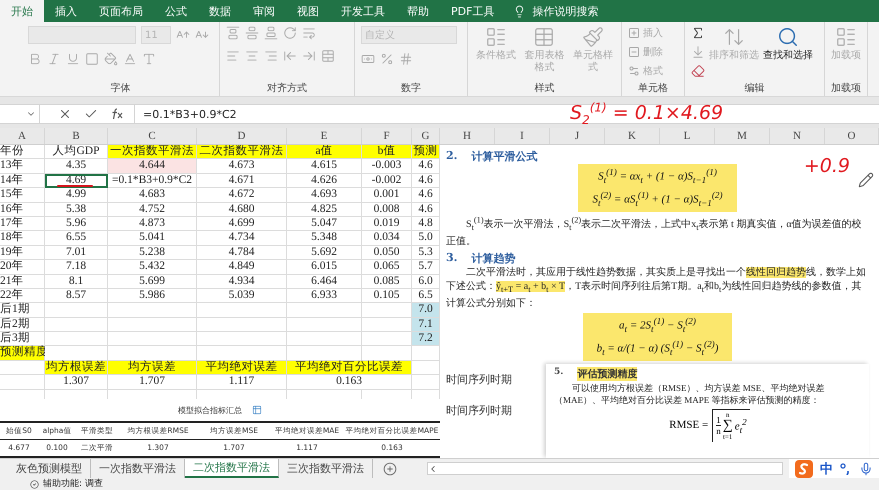  What do you see at coordinates (66, 11) in the screenshot?
I see `ribbon-tab: 插入` at bounding box center [66, 11].